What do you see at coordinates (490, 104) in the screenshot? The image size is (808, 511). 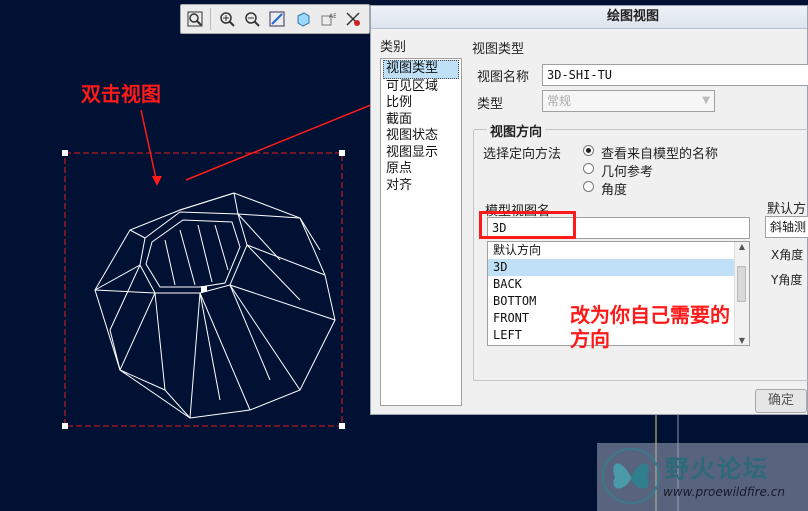 I see `type-label: 类型` at bounding box center [490, 104].